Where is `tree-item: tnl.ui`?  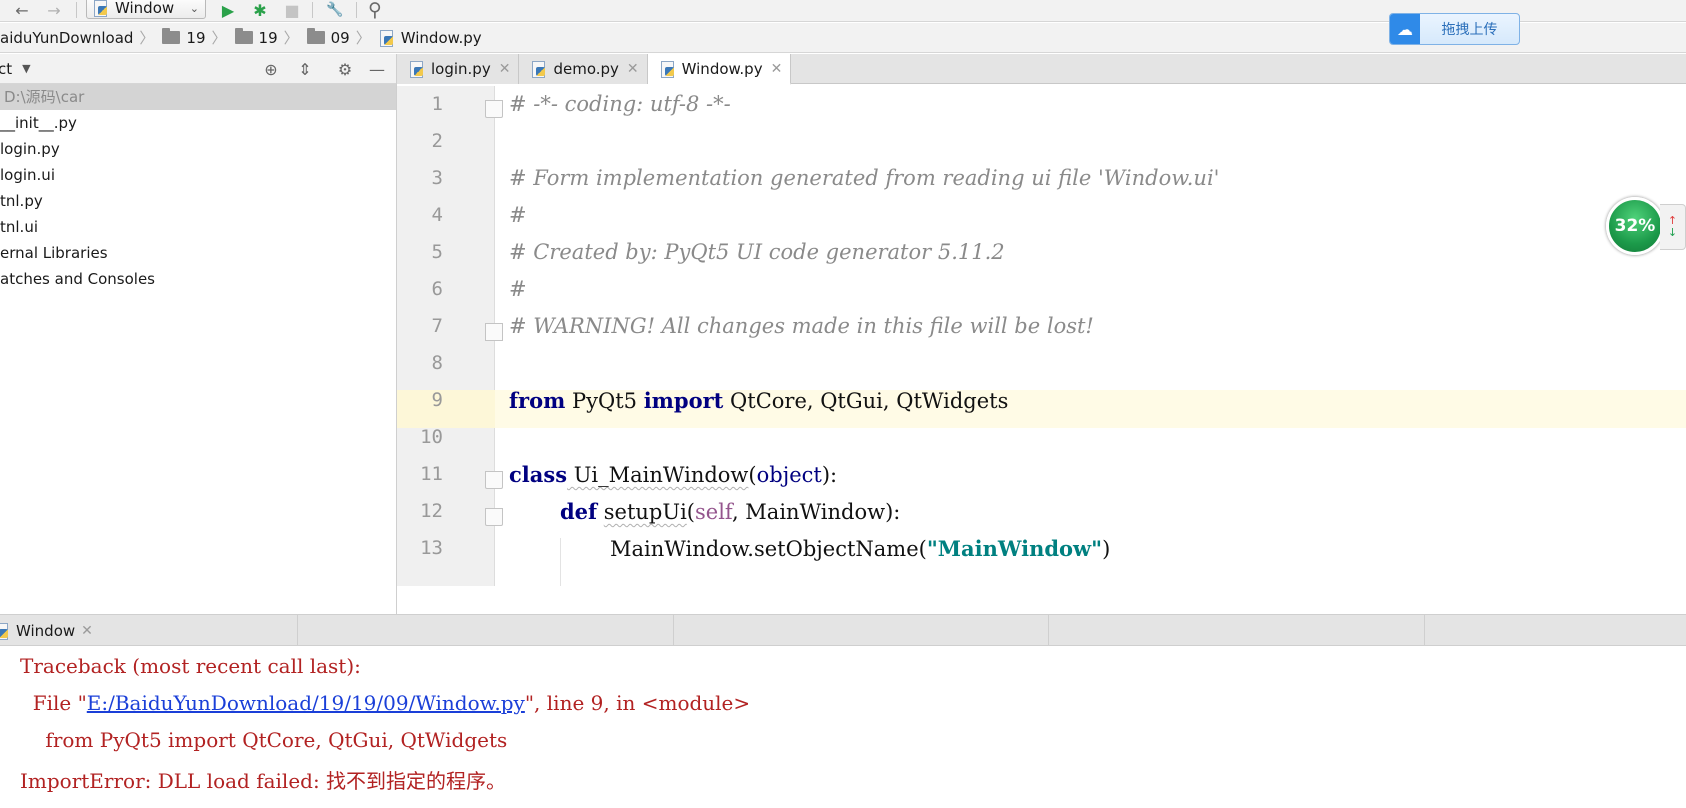
tree-item: tnl.ui is located at coordinates (198, 227).